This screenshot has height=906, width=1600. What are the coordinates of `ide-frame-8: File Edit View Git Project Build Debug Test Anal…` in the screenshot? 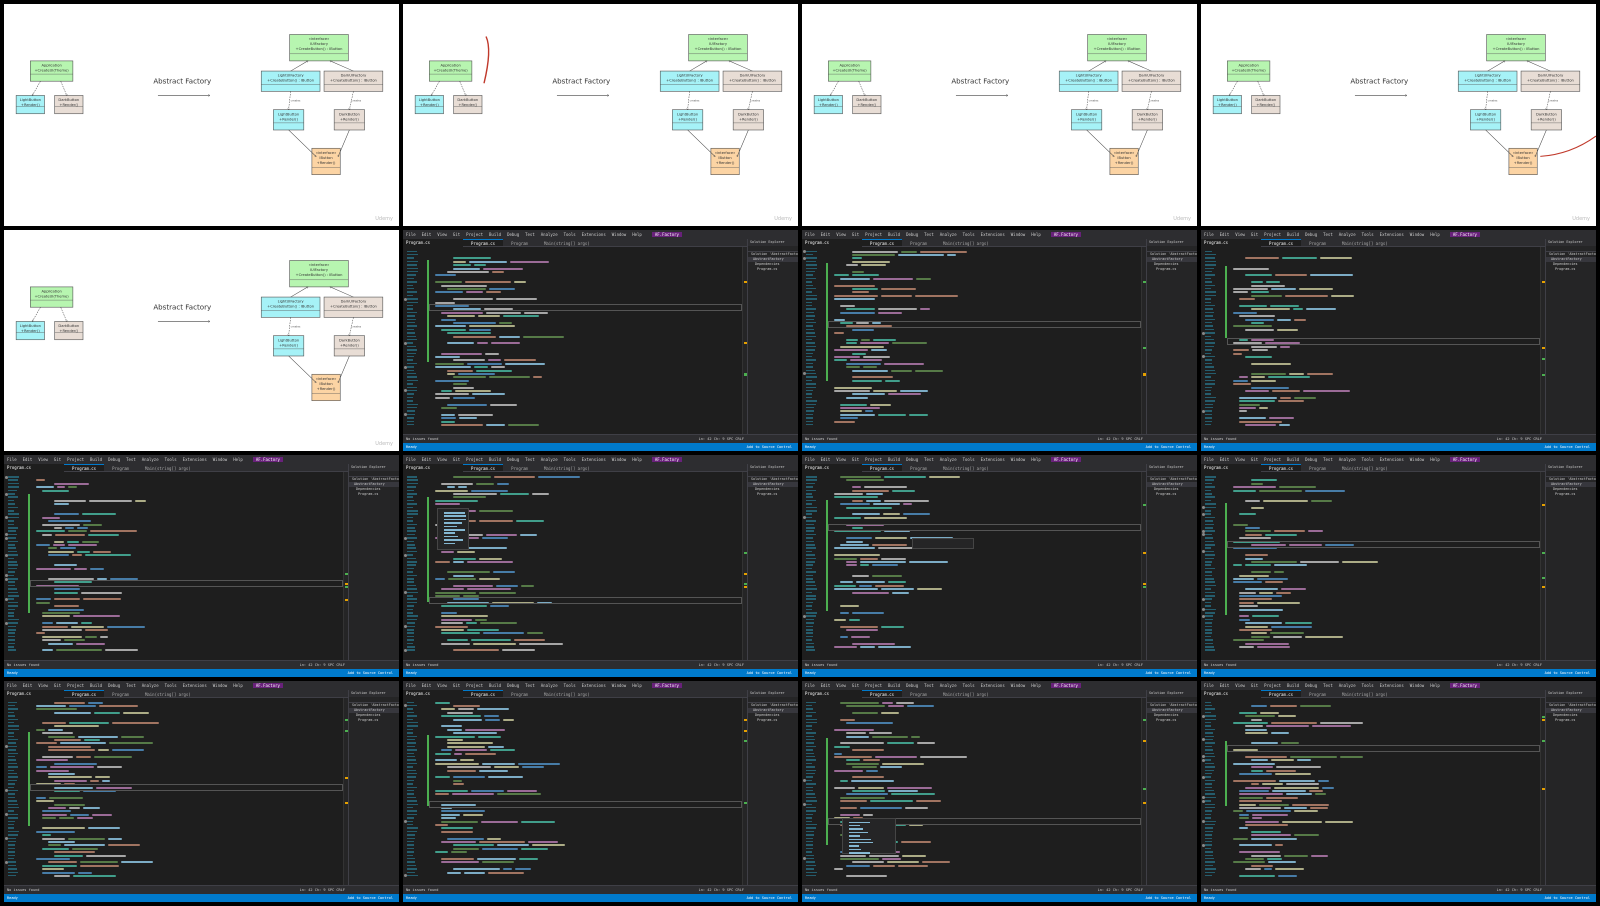 It's located at (201, 791).